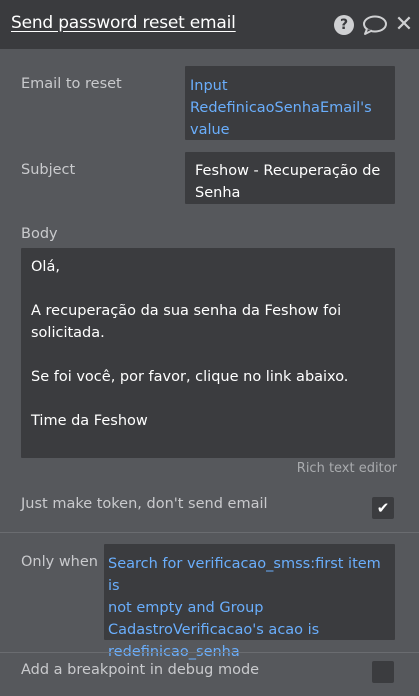 This screenshot has height=696, width=419. What do you see at coordinates (214, 630) in the screenshot?
I see `condition-line: CadastroVerificacao's acao is` at bounding box center [214, 630].